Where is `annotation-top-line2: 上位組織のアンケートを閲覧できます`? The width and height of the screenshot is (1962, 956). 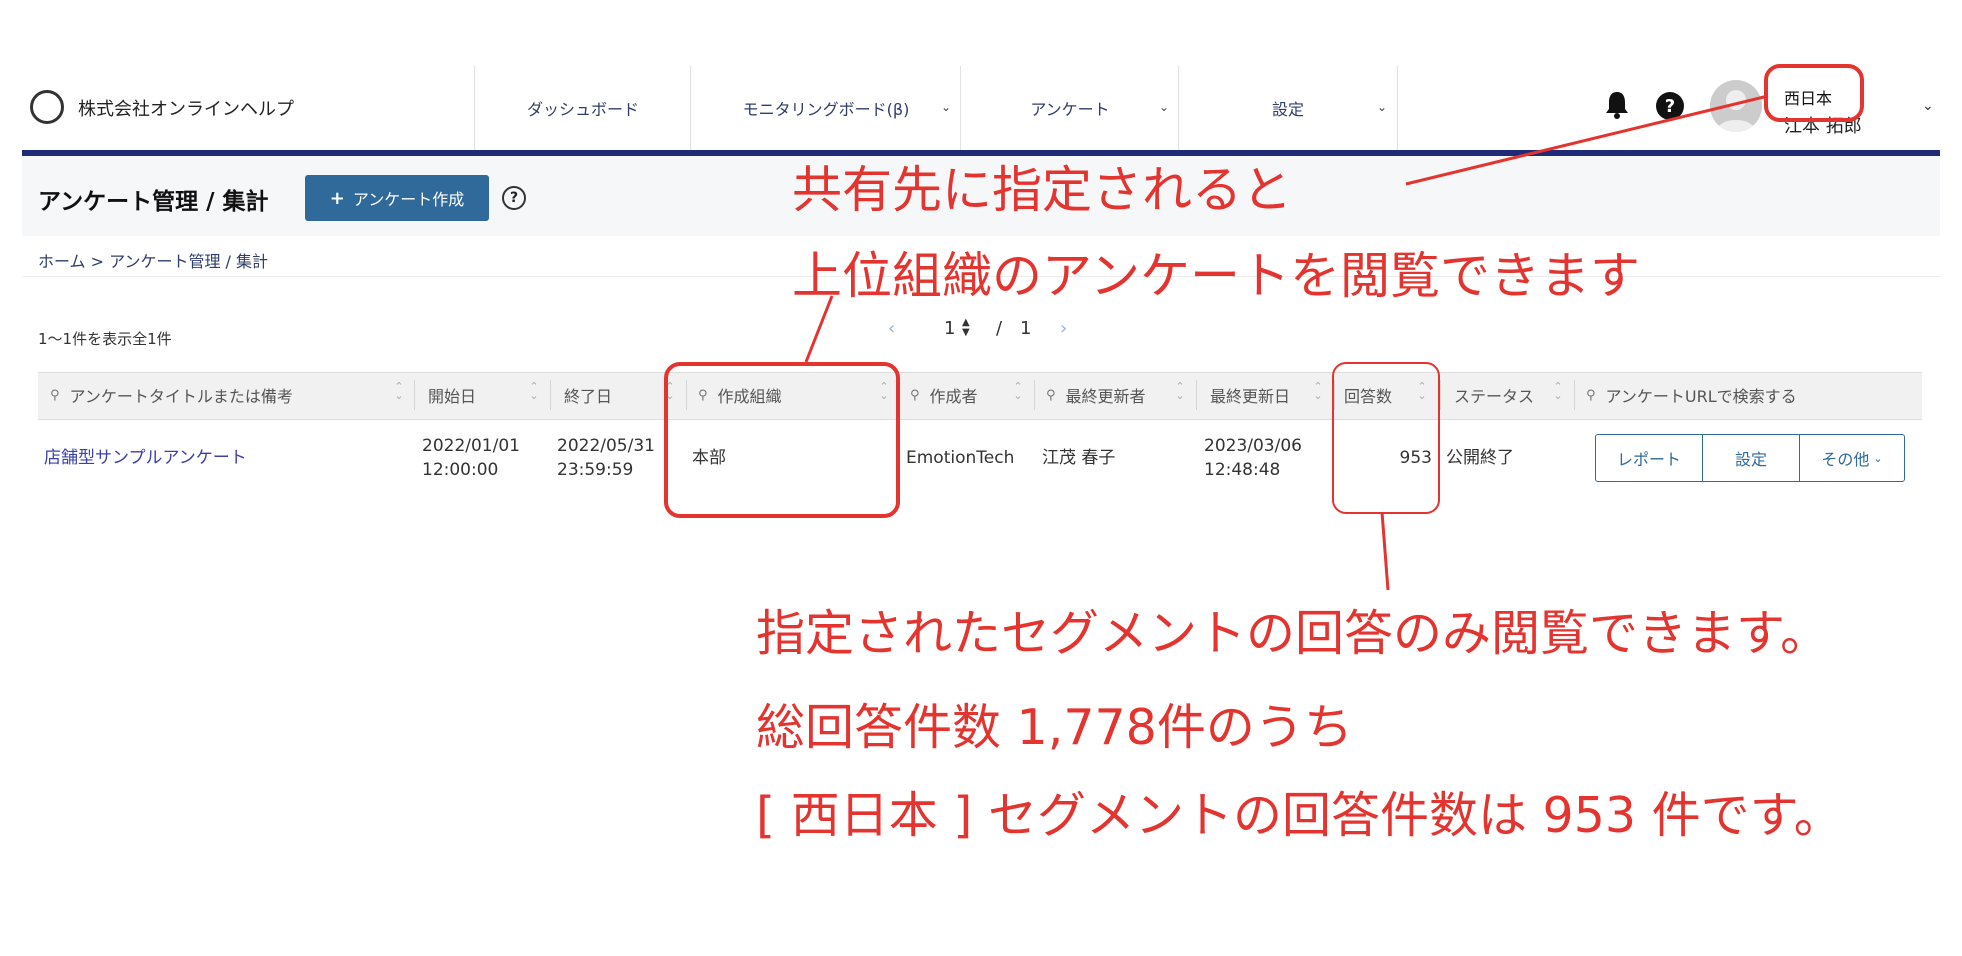
annotation-top-line2: 上位組織のアンケートを閲覧できます is located at coordinates (1216, 276).